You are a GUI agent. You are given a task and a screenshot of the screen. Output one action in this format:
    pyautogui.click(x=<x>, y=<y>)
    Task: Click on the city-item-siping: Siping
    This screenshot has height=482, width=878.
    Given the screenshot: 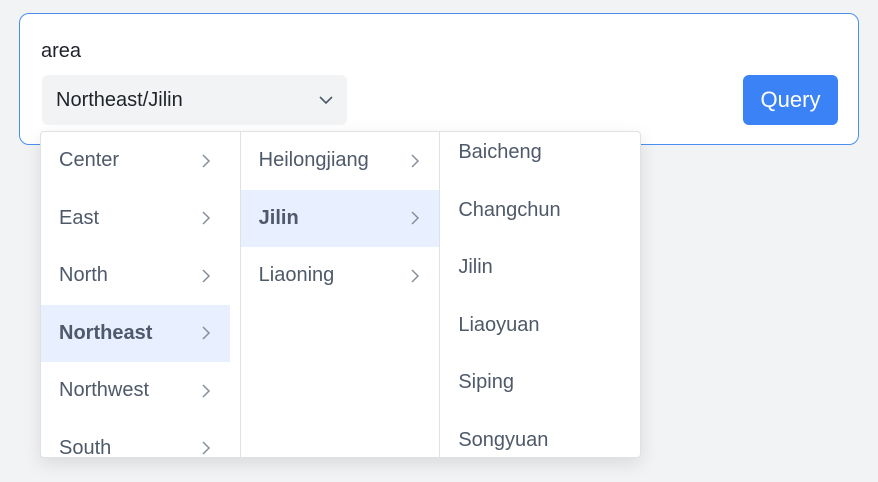 What is the action you would take?
    pyautogui.click(x=540, y=383)
    